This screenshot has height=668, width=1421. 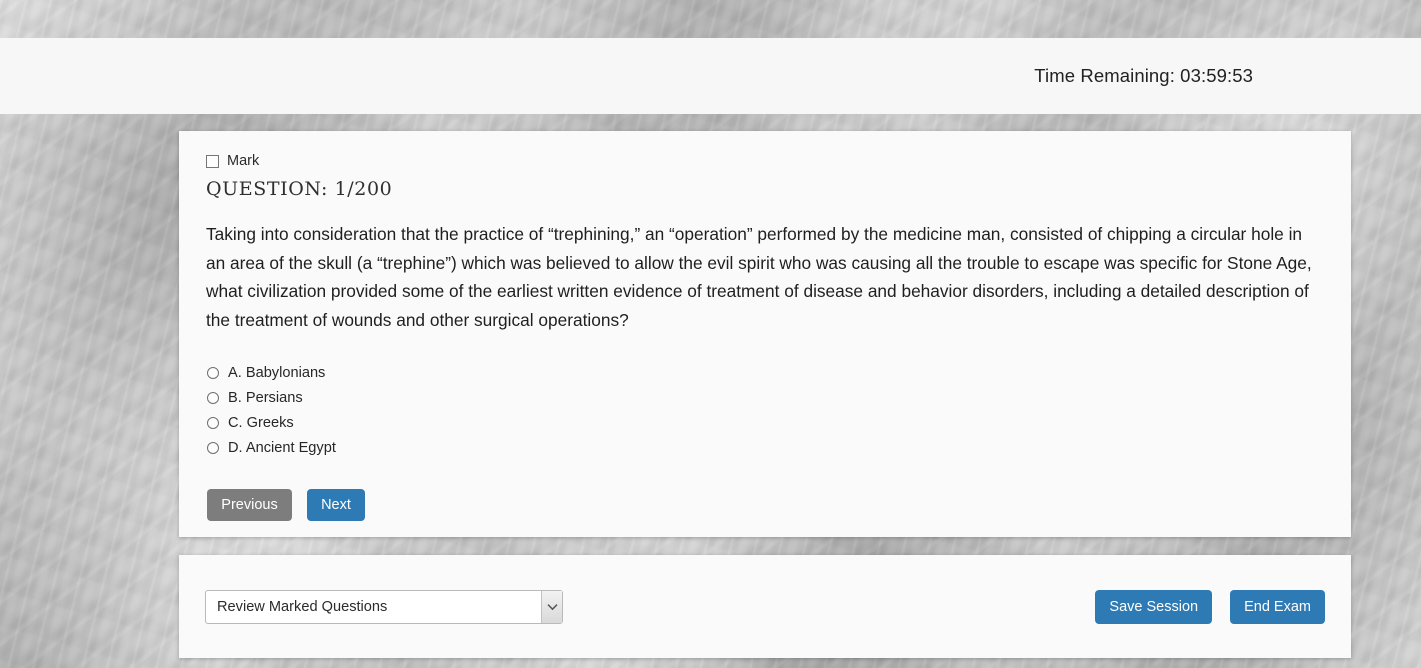 I want to click on footer-action-buttons: Save Session End Exam, so click(x=1210, y=606).